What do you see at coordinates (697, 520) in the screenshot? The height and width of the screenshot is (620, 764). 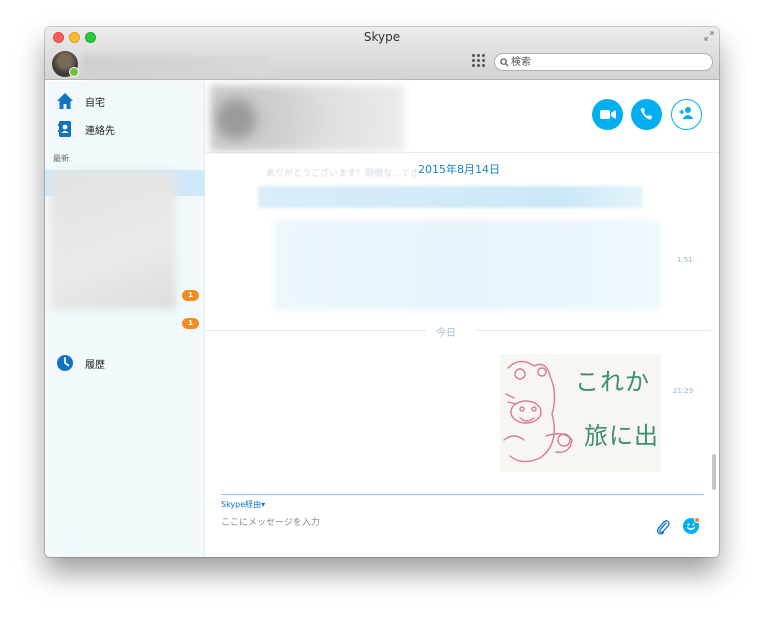 I see `emoji-notification-dot` at bounding box center [697, 520].